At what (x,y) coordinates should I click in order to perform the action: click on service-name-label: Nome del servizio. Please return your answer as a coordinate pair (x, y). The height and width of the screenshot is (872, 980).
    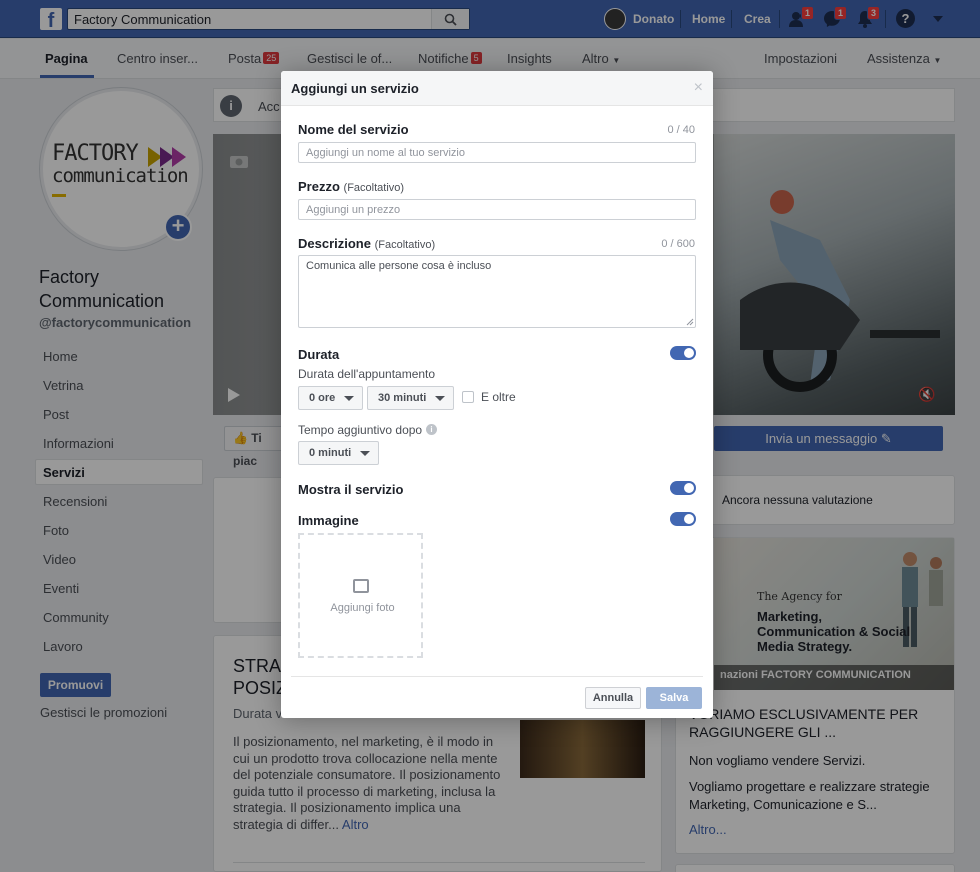
    Looking at the image, I should click on (353, 129).